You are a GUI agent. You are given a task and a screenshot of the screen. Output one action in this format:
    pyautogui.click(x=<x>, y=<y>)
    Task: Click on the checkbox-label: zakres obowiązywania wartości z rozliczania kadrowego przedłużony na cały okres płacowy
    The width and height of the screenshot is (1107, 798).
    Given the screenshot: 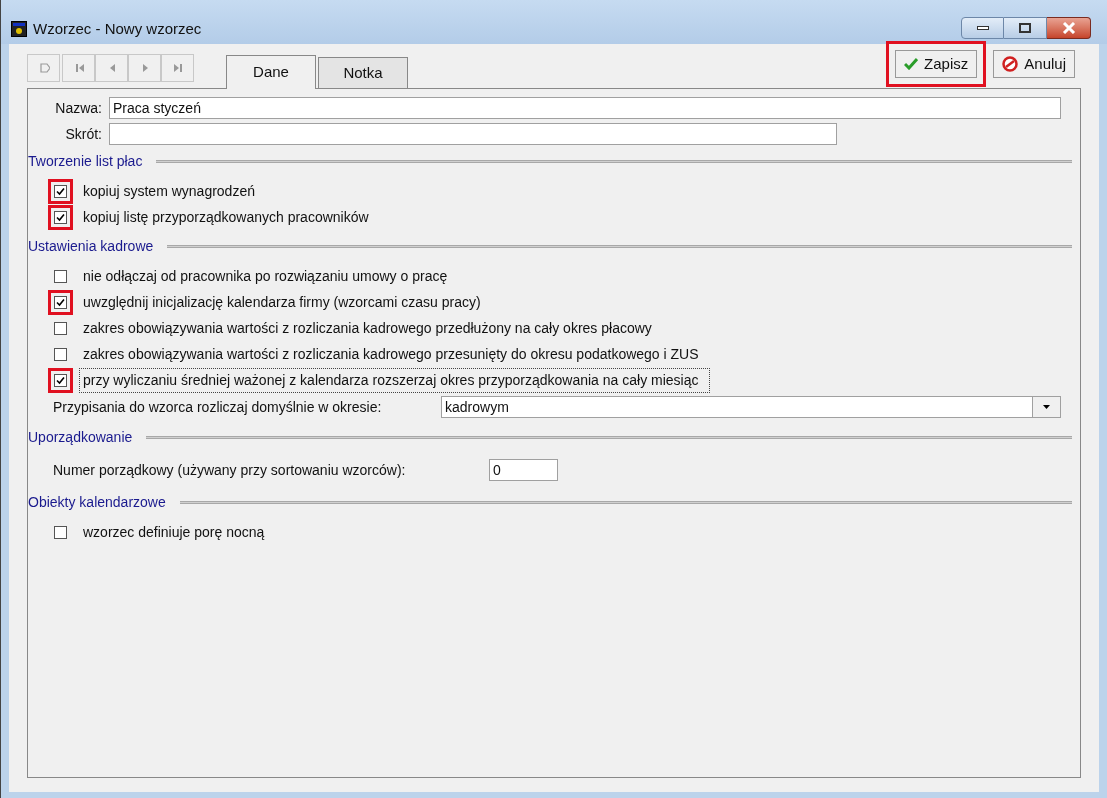 What is the action you would take?
    pyautogui.click(x=367, y=328)
    